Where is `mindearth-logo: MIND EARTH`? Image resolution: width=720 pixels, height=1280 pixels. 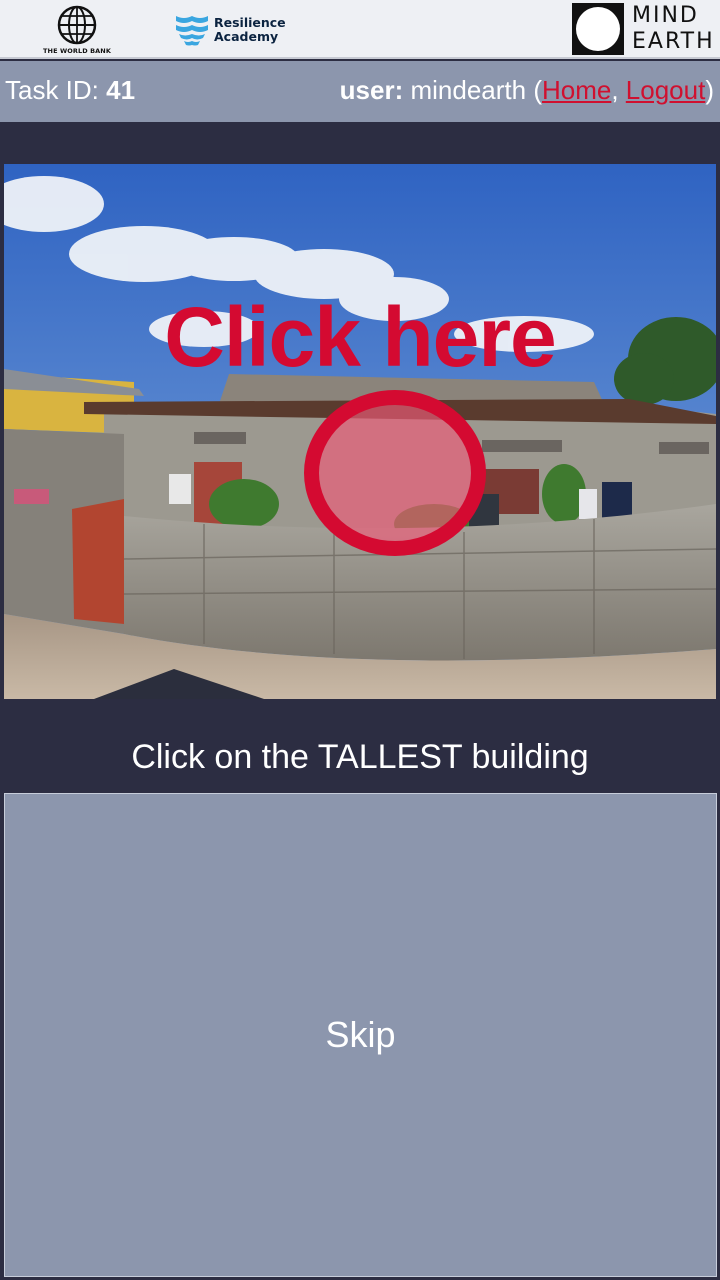 mindearth-logo: MIND EARTH is located at coordinates (645, 30).